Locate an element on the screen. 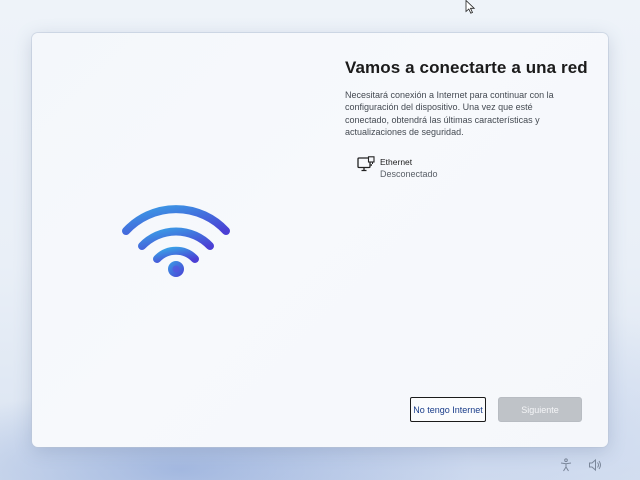 The height and width of the screenshot is (480, 640). network-status: Desconectado is located at coordinates (409, 174).